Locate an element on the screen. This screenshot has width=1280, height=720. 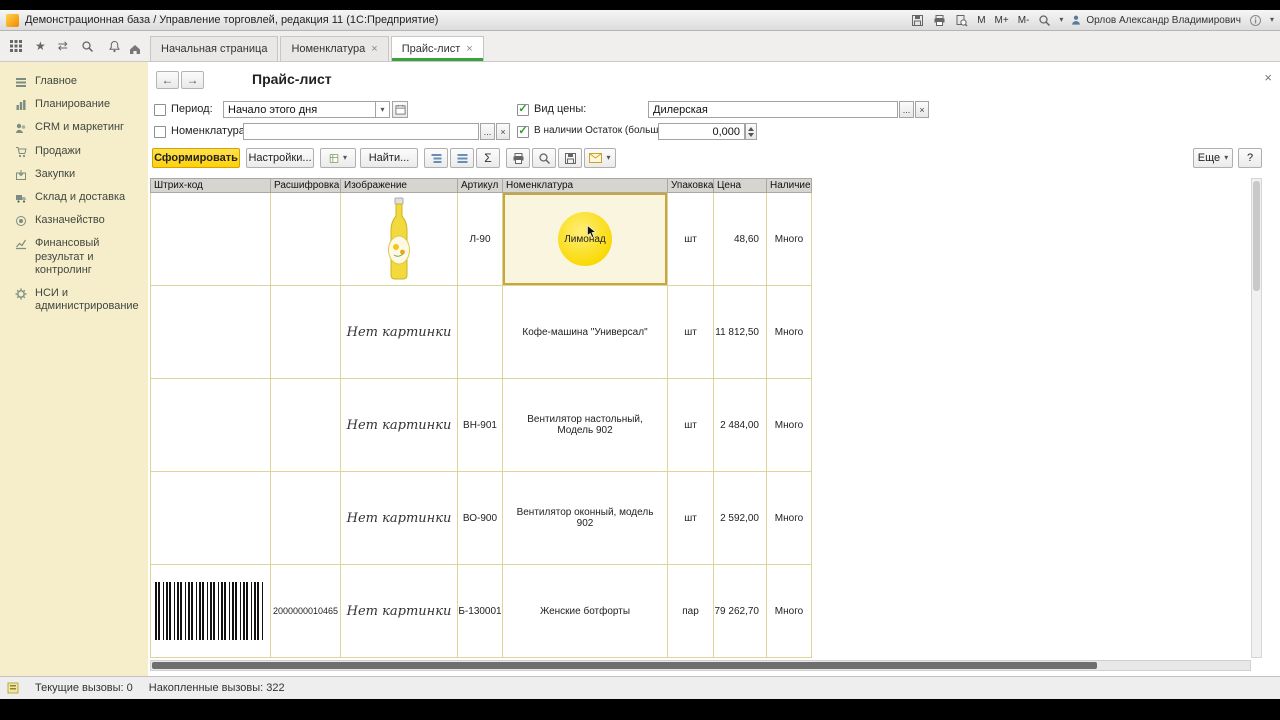
stock-spinner is located at coordinates (751, 131).